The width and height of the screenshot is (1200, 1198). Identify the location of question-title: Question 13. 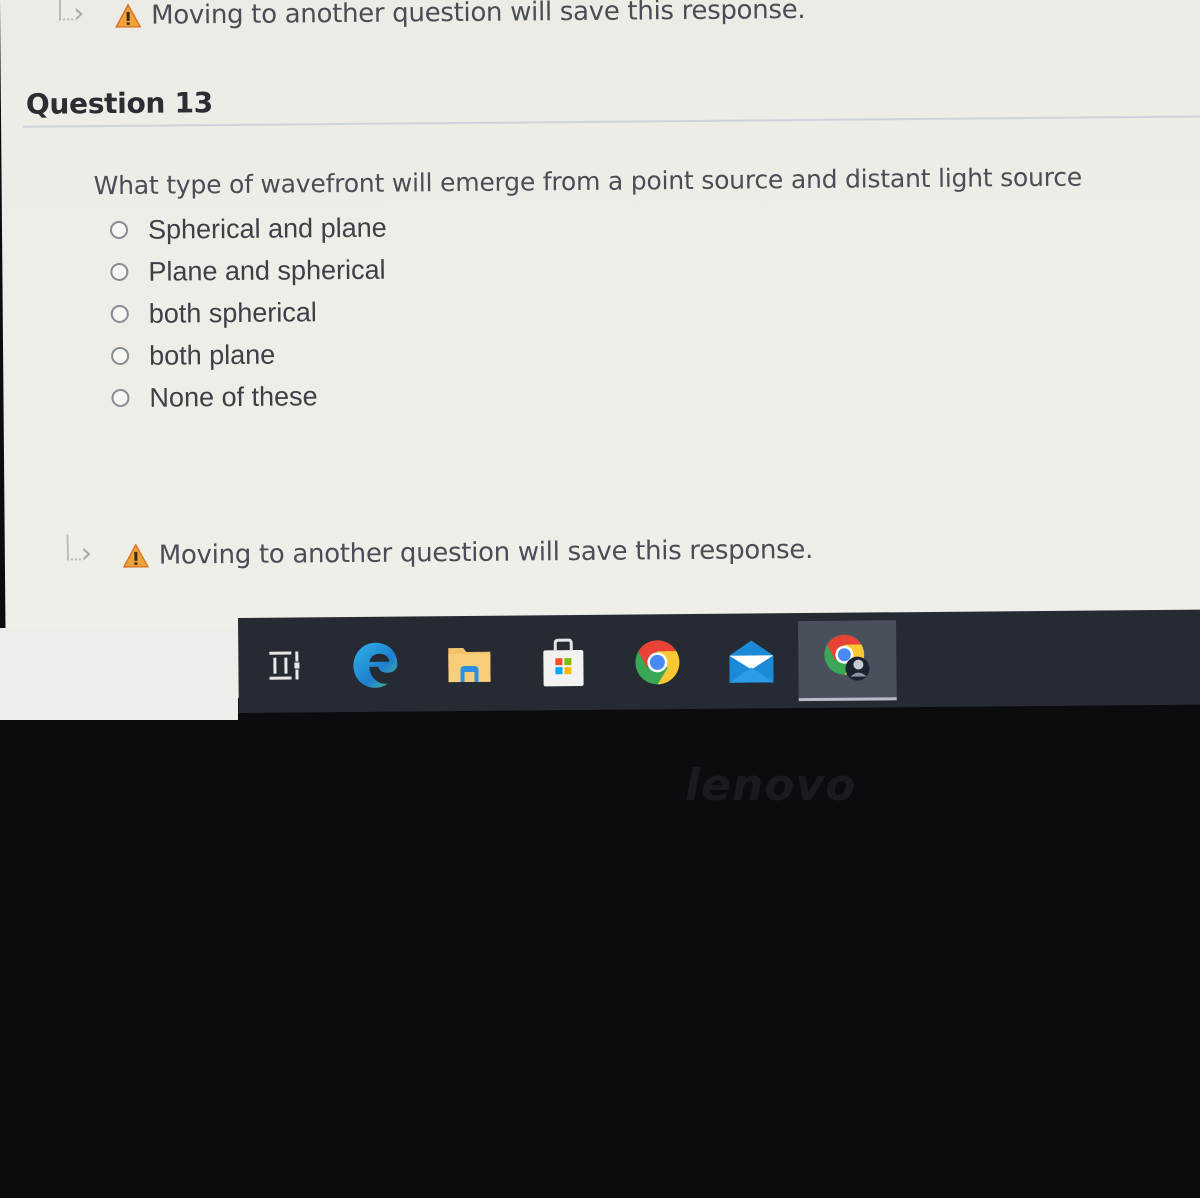
(119, 103).